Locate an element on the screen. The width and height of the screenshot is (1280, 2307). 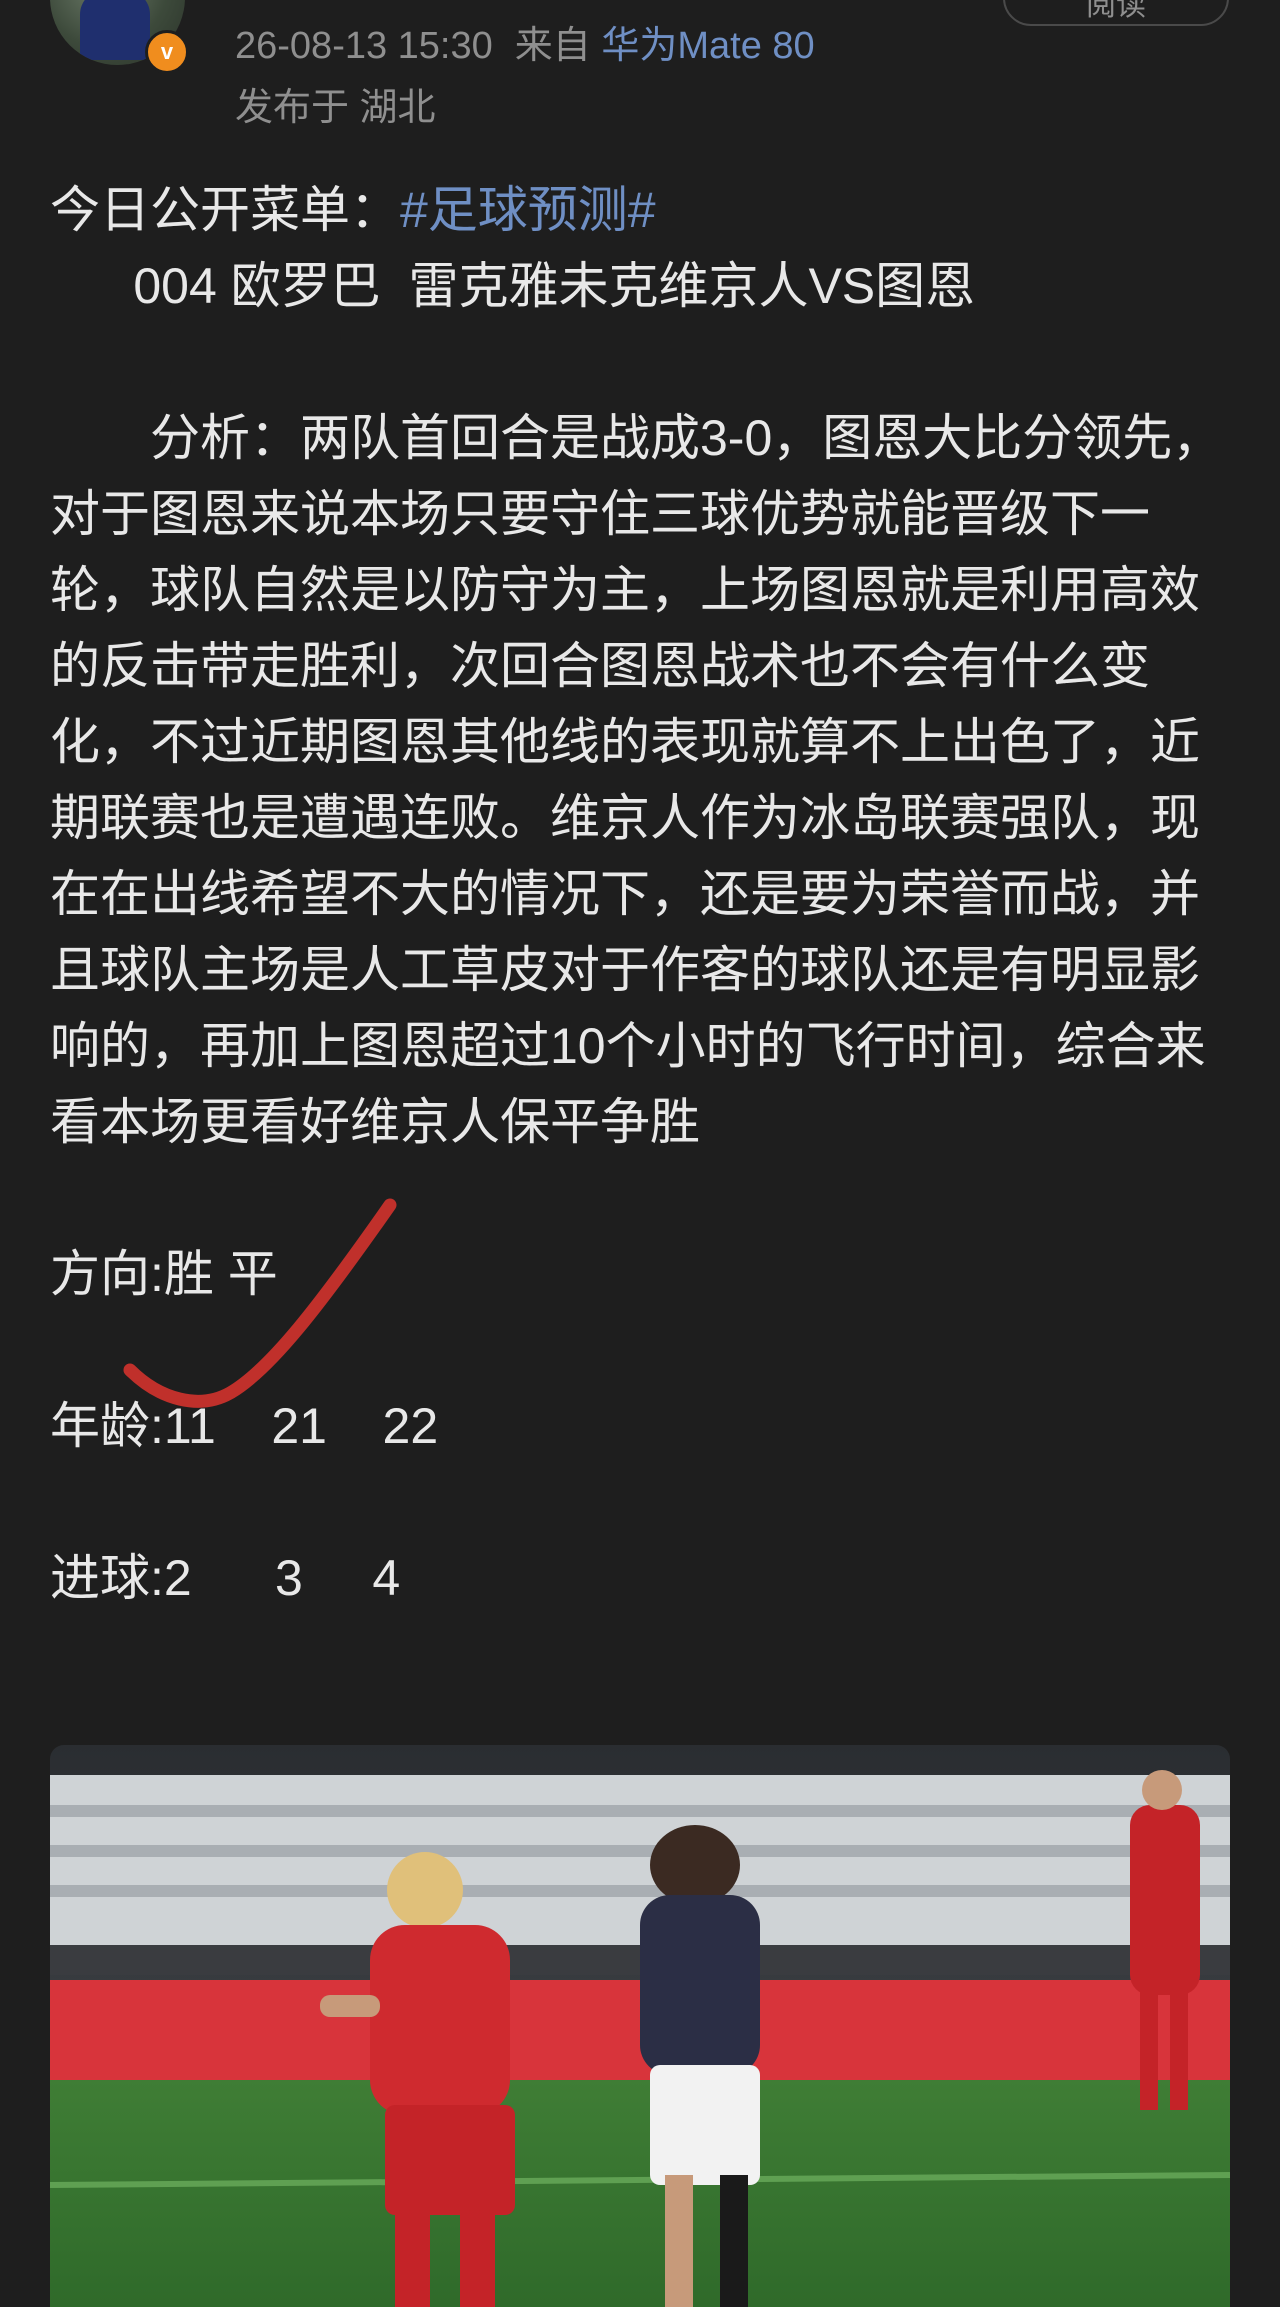
intro-line: 今日公开菜单：#足球预测# is located at coordinates (640, 210).